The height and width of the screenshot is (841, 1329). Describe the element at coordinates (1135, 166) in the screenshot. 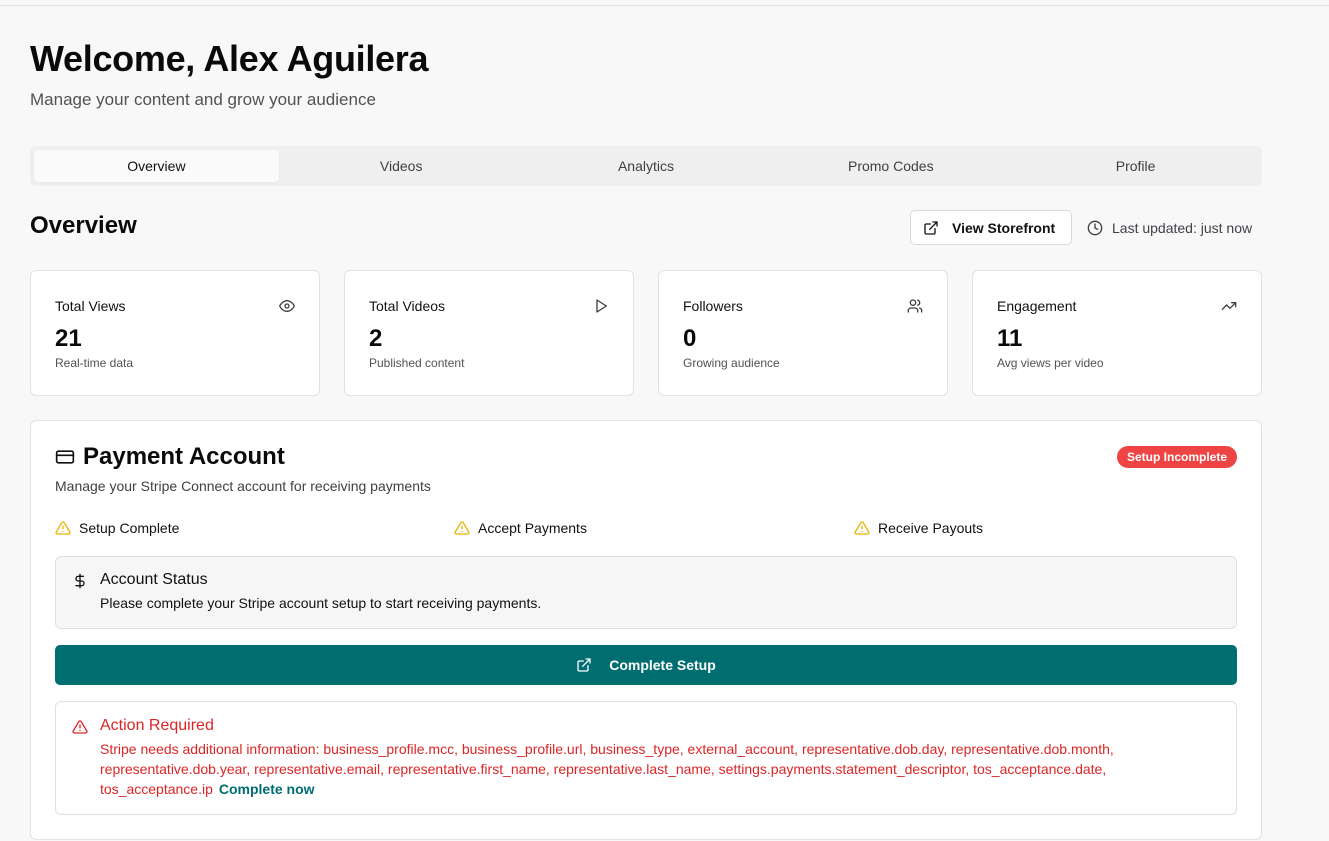

I see `tab-profile: Profile` at that location.